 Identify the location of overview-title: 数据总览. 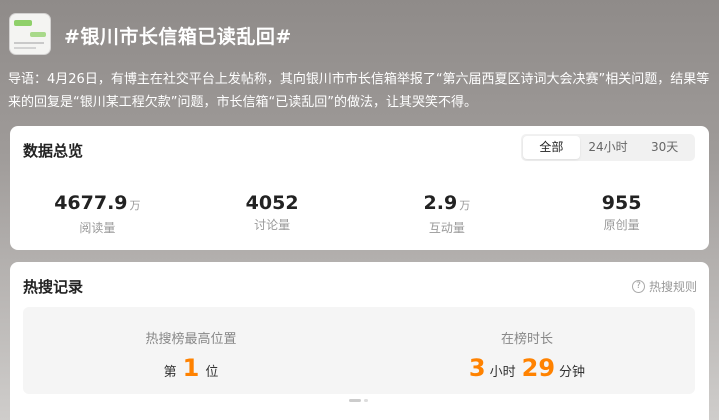
(53, 151).